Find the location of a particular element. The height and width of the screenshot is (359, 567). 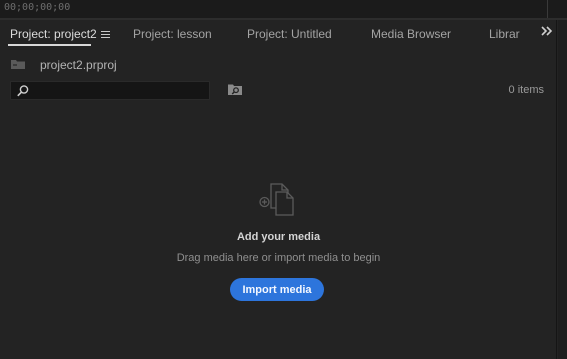

active-tab-indicator is located at coordinates (49, 45).